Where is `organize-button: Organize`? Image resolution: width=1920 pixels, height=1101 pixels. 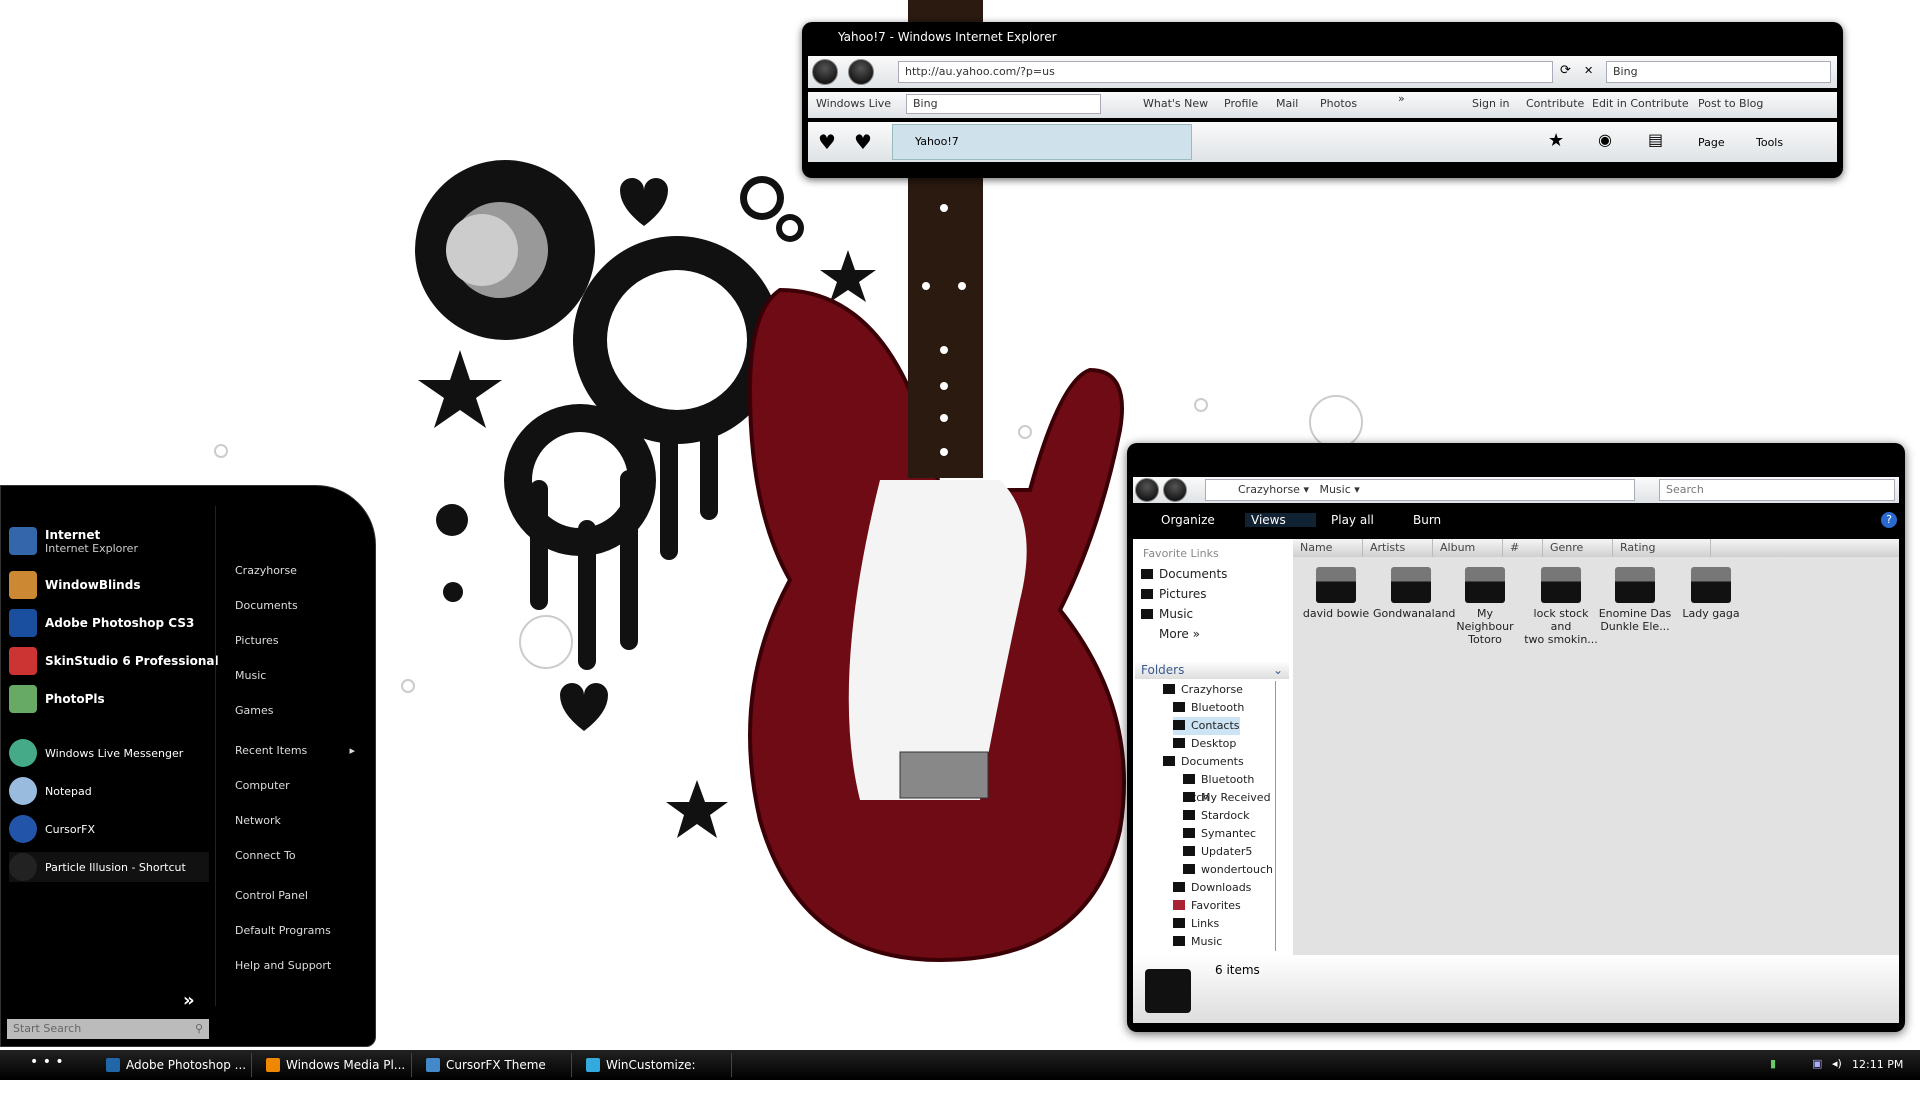
organize-button: Organize is located at coordinates (1188, 520).